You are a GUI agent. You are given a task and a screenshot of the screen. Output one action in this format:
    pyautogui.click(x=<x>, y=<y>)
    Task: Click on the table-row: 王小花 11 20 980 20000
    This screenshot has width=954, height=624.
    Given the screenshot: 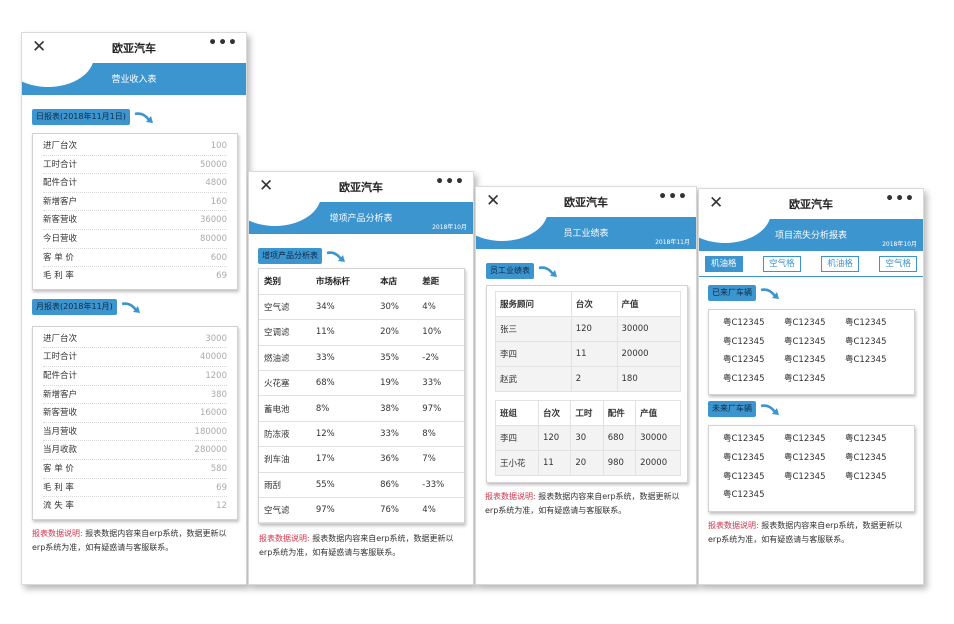 What is the action you would take?
    pyautogui.click(x=588, y=463)
    